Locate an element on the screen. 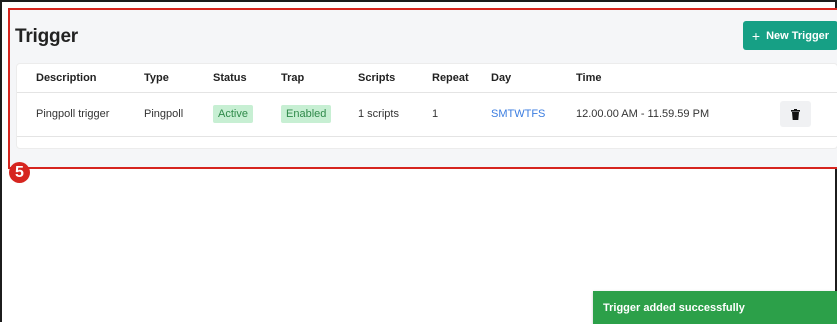 This screenshot has height=324, width=837. success-toast: Trigger added successfully is located at coordinates (715, 307).